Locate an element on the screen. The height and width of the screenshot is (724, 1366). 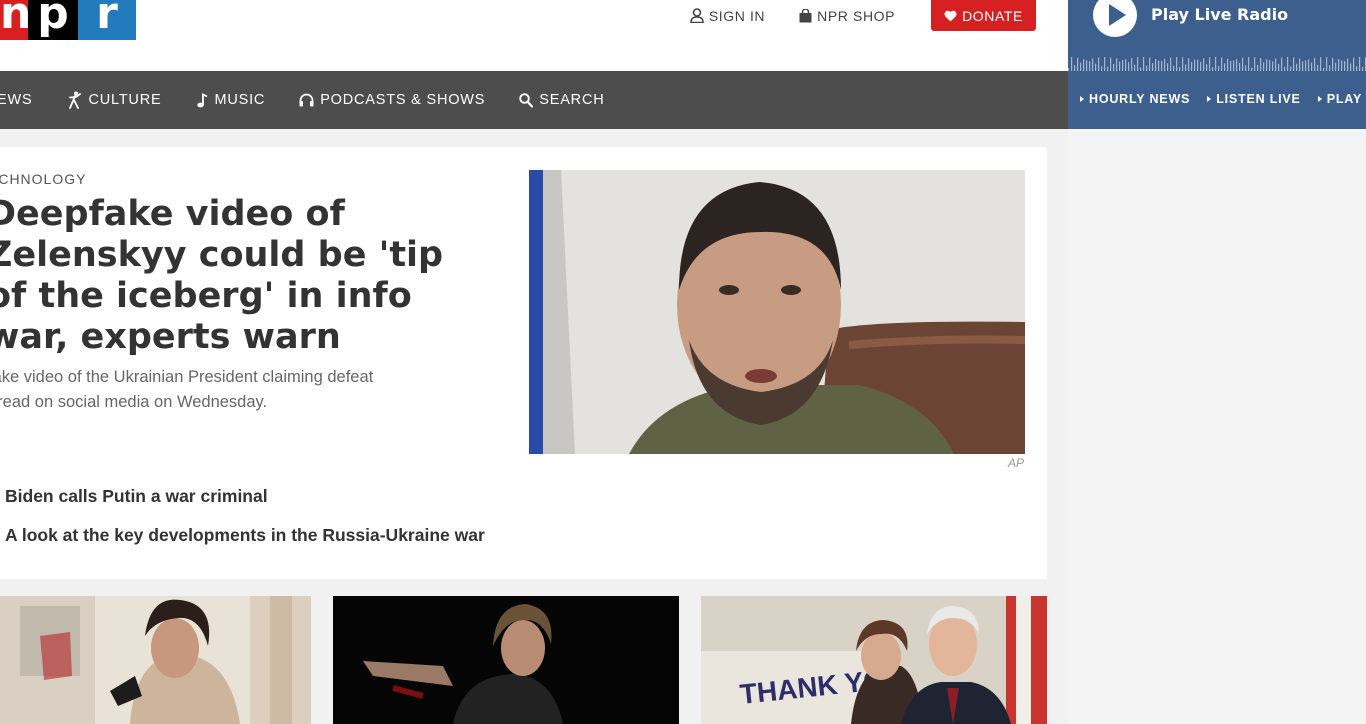
headphones-icon is located at coordinates (306, 100).